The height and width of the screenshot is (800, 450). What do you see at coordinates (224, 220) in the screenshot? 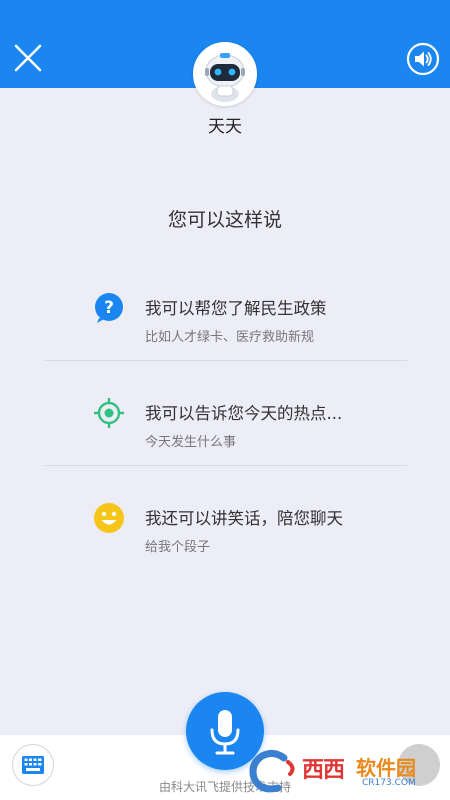
I see `prompt-title: 您可以这样说` at bounding box center [224, 220].